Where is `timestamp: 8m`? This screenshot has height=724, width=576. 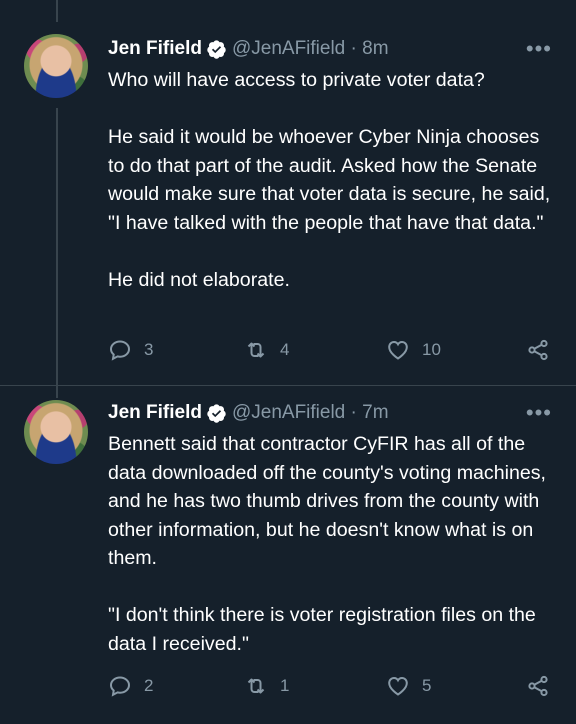 timestamp: 8m is located at coordinates (375, 49).